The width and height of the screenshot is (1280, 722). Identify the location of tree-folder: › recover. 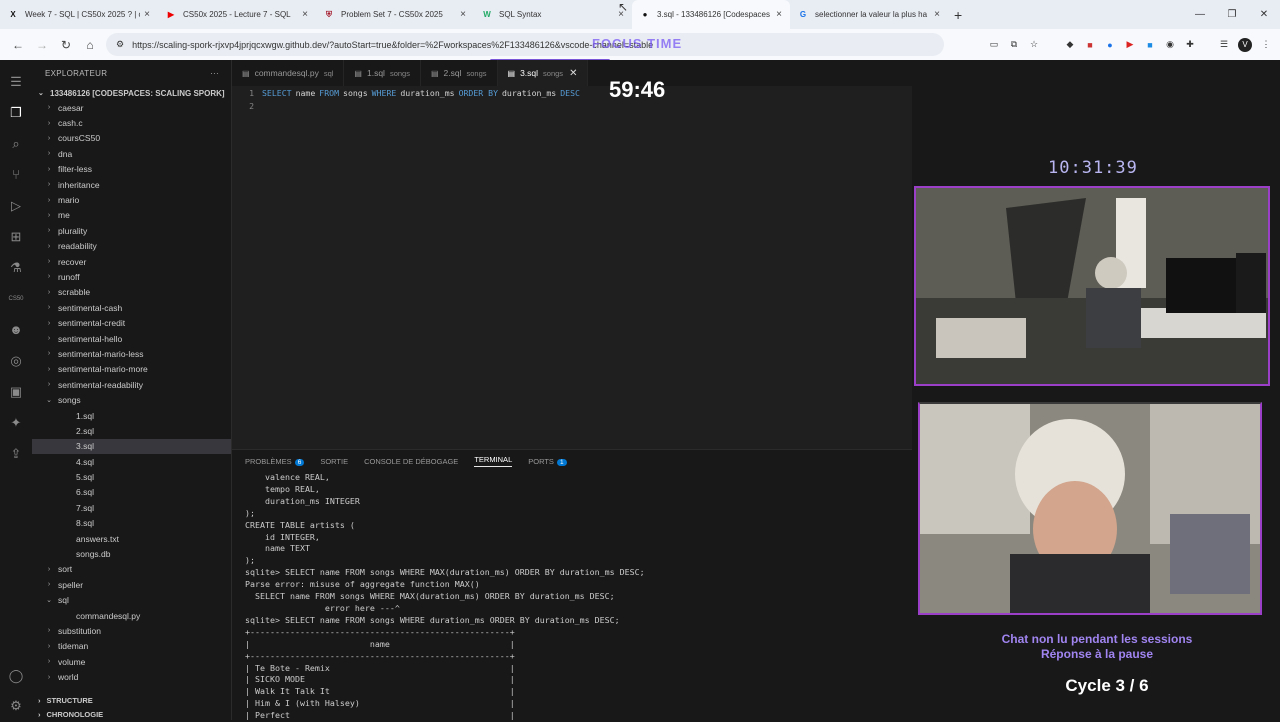
(131, 261).